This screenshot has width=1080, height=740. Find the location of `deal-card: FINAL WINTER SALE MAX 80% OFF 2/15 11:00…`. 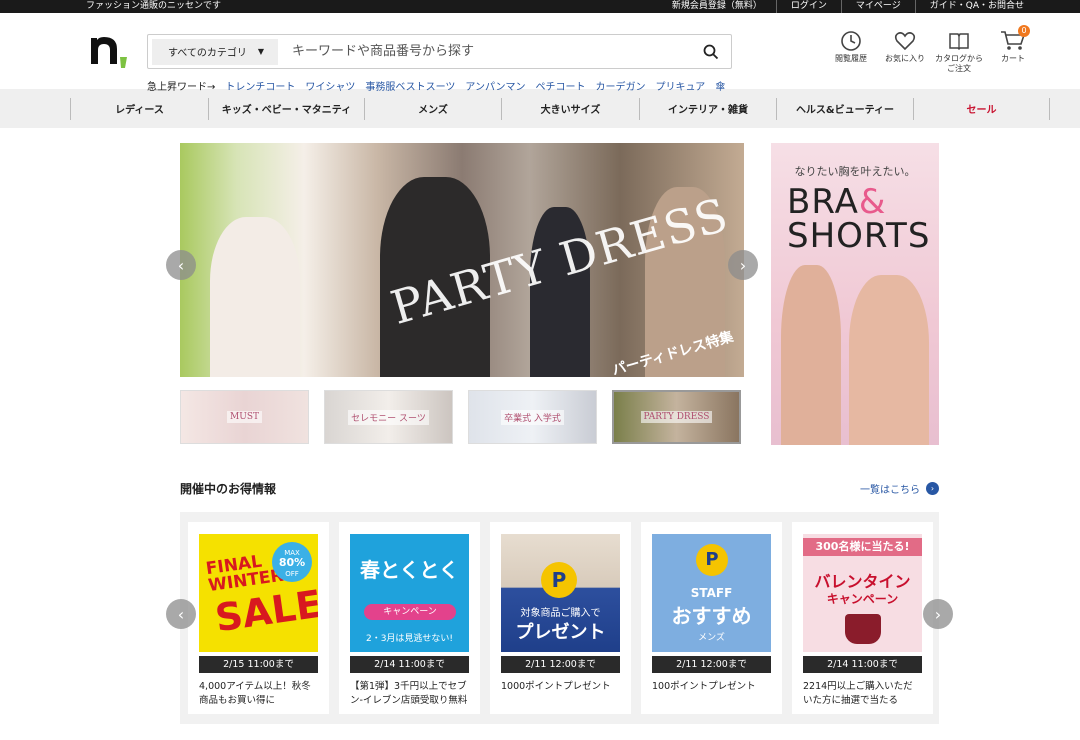

deal-card: FINAL WINTER SALE MAX 80% OFF 2/15 11:00… is located at coordinates (258, 618).